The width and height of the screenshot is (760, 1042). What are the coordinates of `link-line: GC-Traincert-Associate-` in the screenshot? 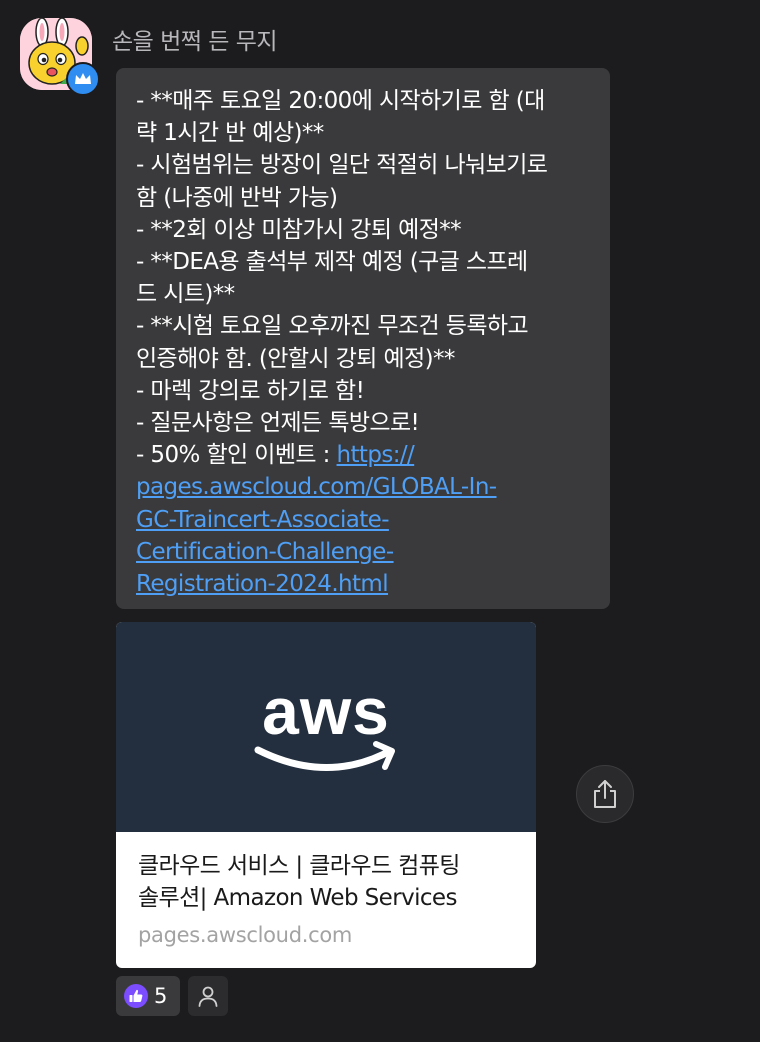 It's located at (366, 520).